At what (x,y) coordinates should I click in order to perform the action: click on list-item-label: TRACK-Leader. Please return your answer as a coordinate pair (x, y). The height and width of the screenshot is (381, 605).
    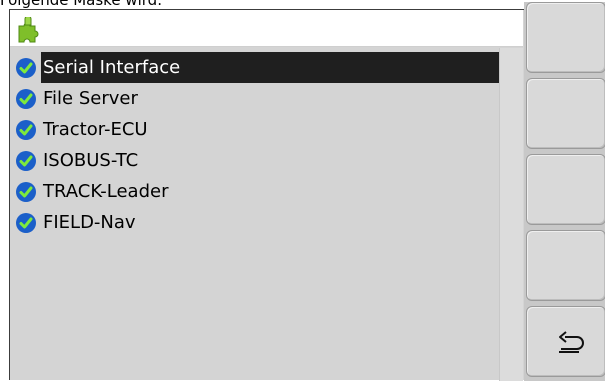
    Looking at the image, I should click on (106, 191).